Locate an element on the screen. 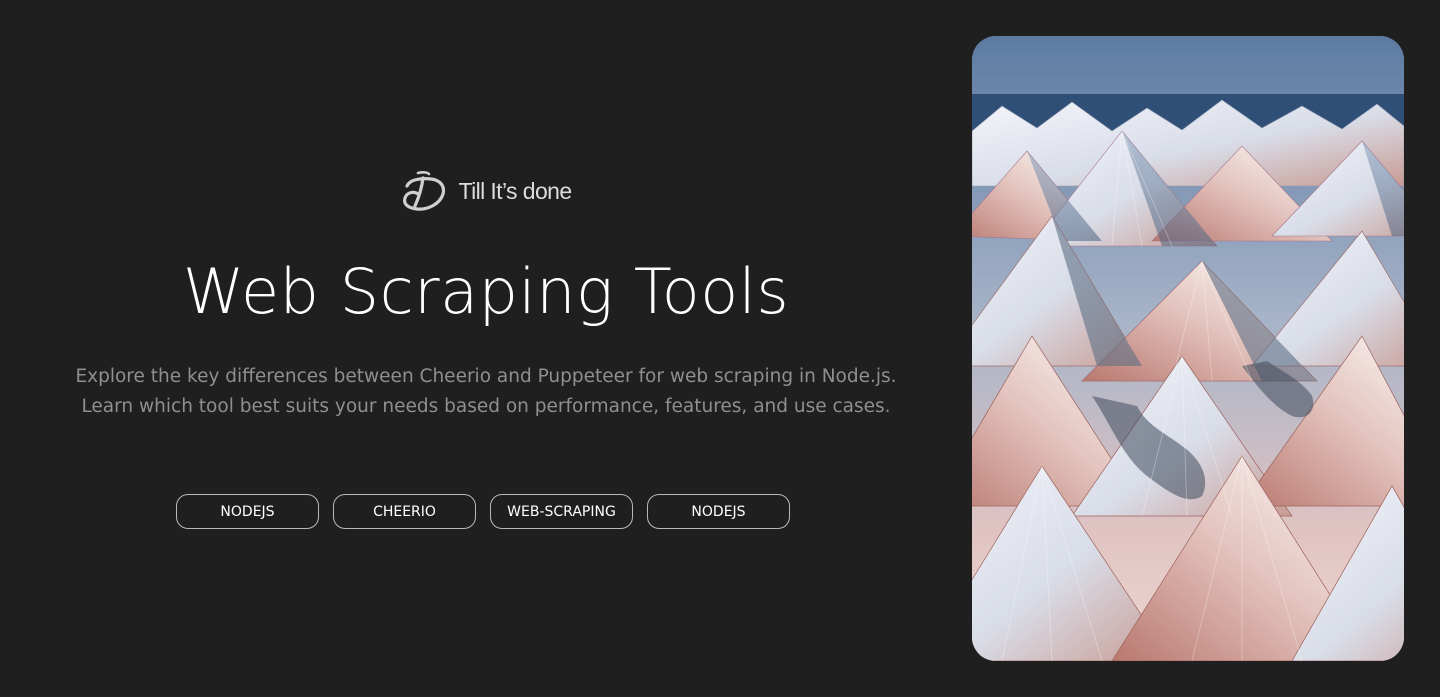 This screenshot has width=1440, height=697. tag-nodejs: NODEJS is located at coordinates (247, 511).